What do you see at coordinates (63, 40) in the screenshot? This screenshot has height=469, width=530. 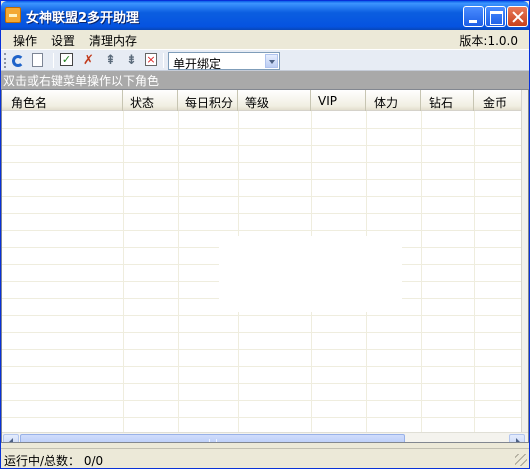 I see `menu-settings: 设置` at bounding box center [63, 40].